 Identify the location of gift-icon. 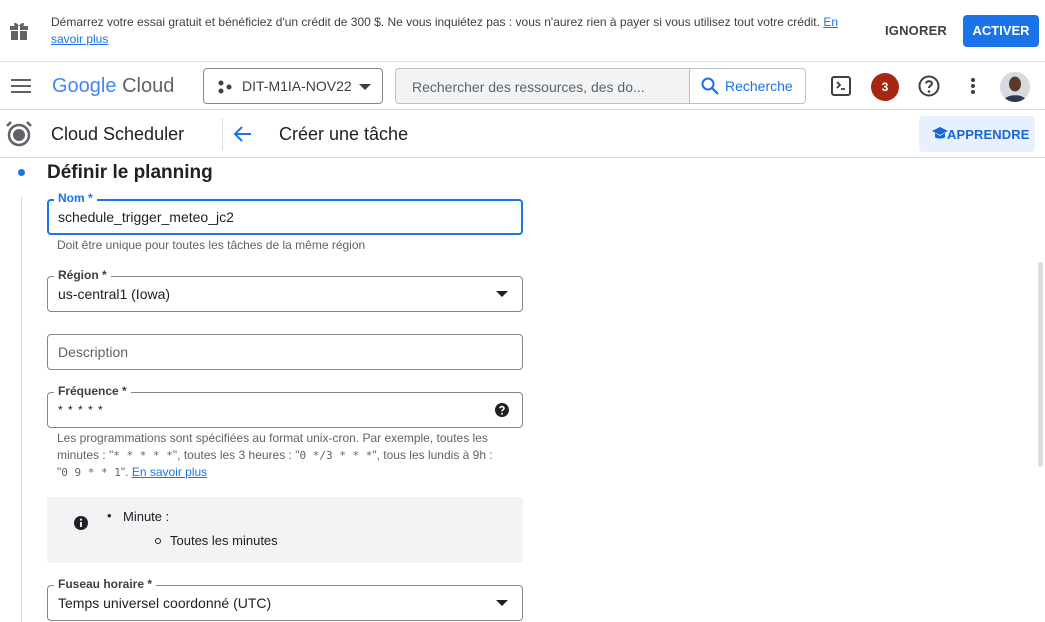
(19, 31).